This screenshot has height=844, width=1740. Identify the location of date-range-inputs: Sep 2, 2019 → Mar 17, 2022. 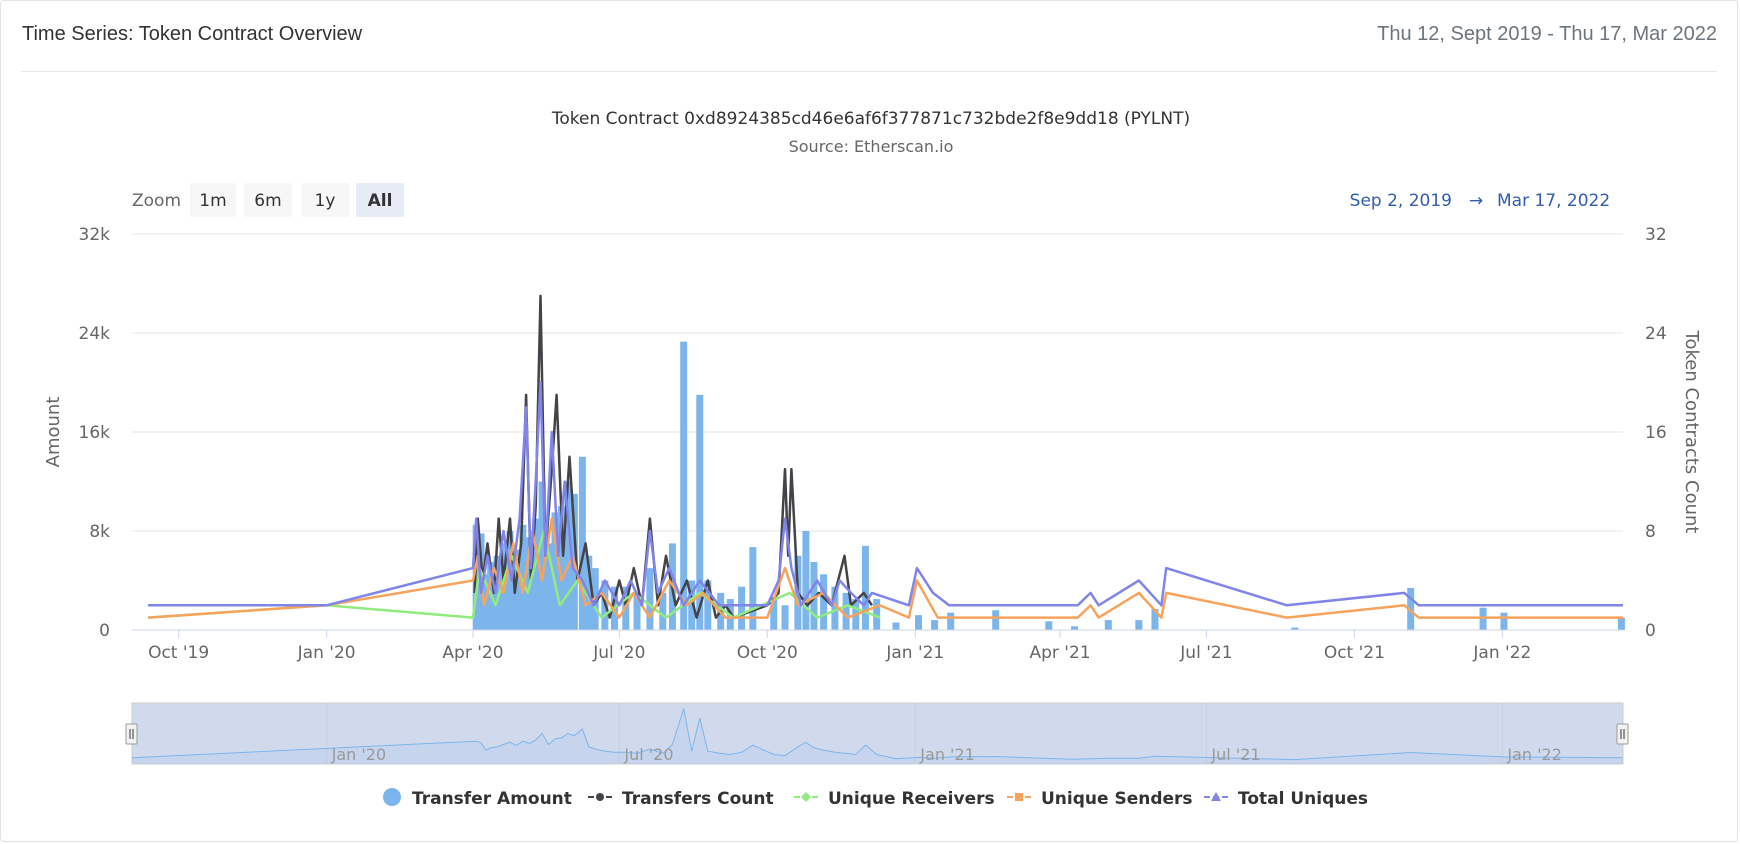
(1480, 201).